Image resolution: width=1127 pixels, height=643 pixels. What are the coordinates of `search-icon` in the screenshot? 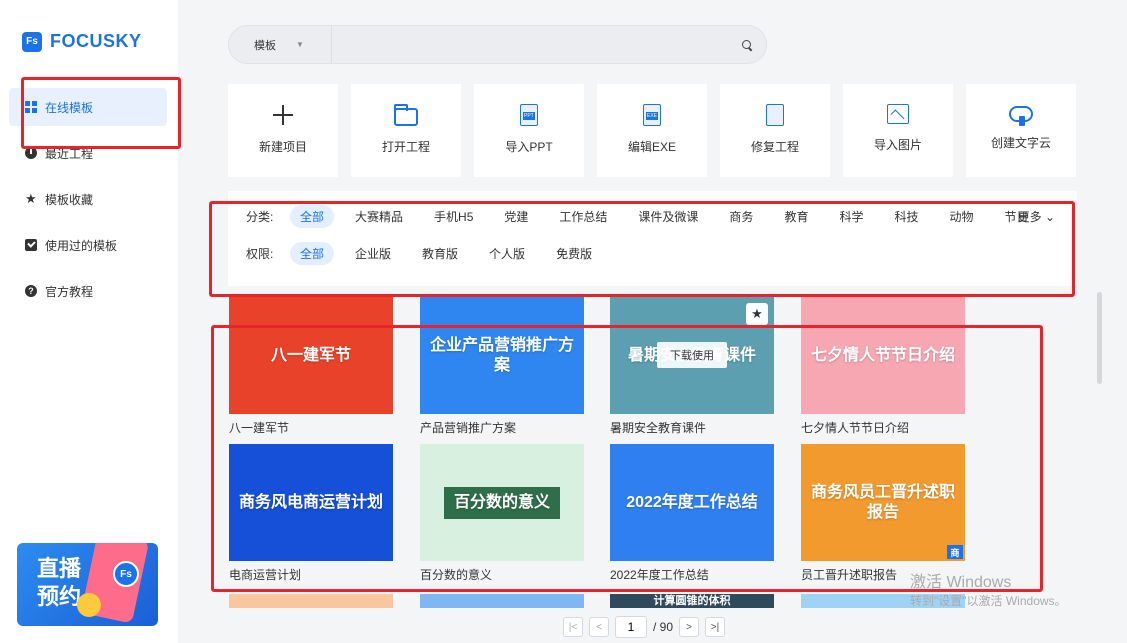 It's located at (747, 45).